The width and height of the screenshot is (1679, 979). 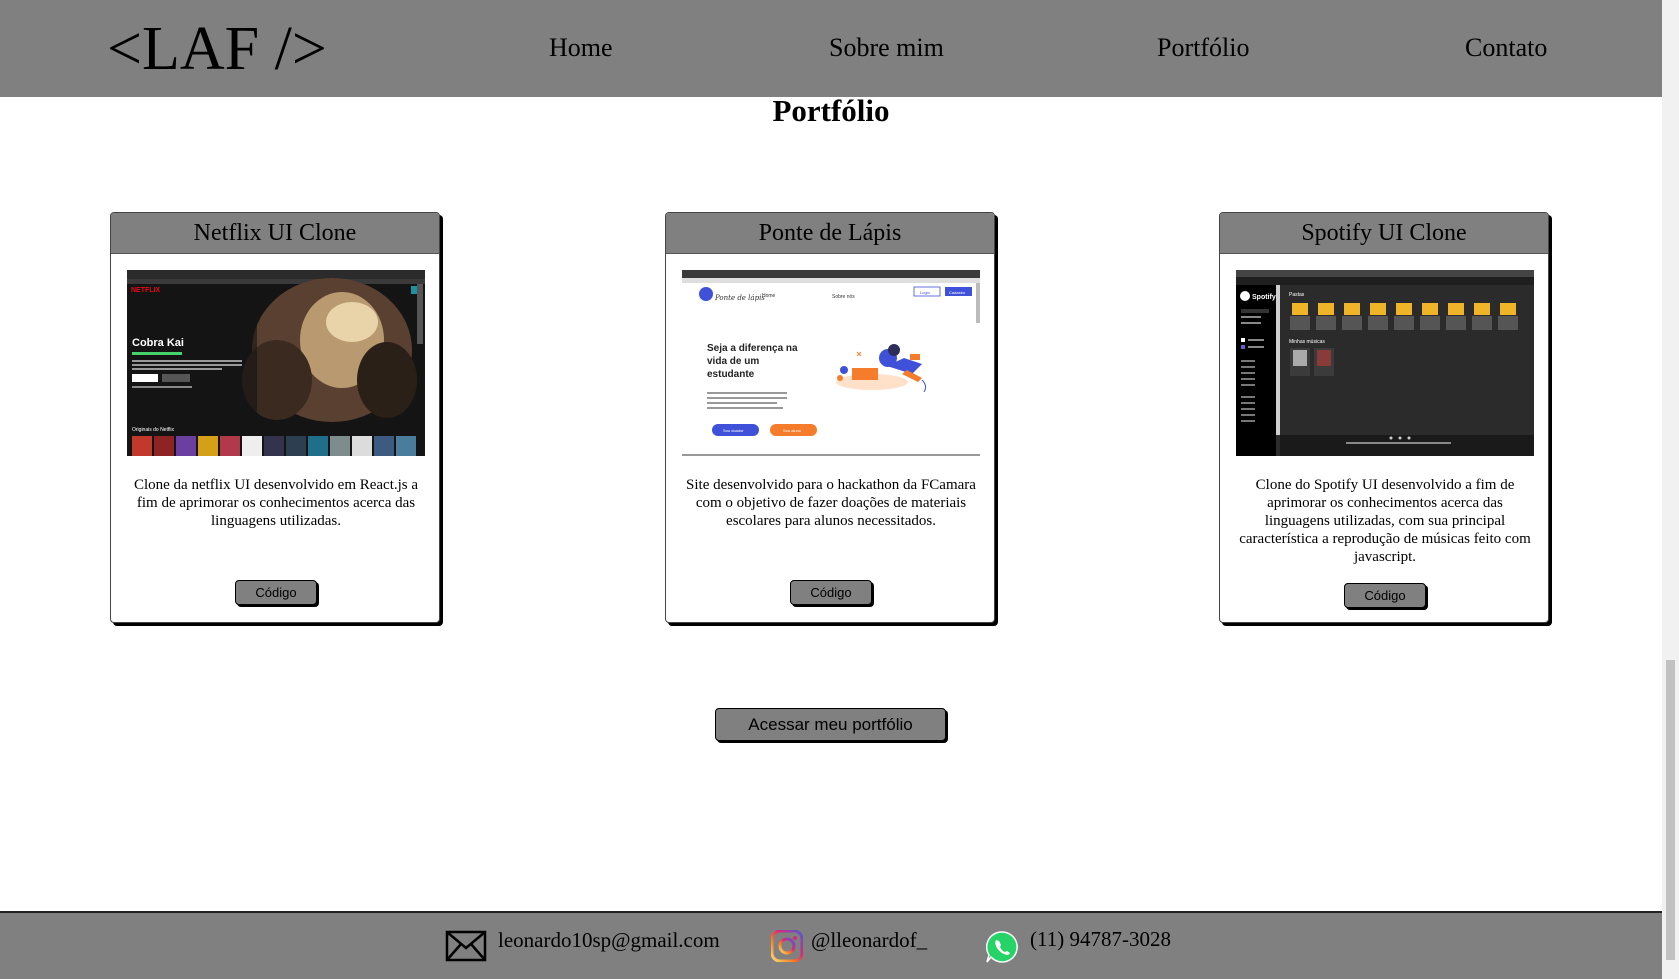 I want to click on ponte-headline-2: vida de um, so click(x=733, y=361).